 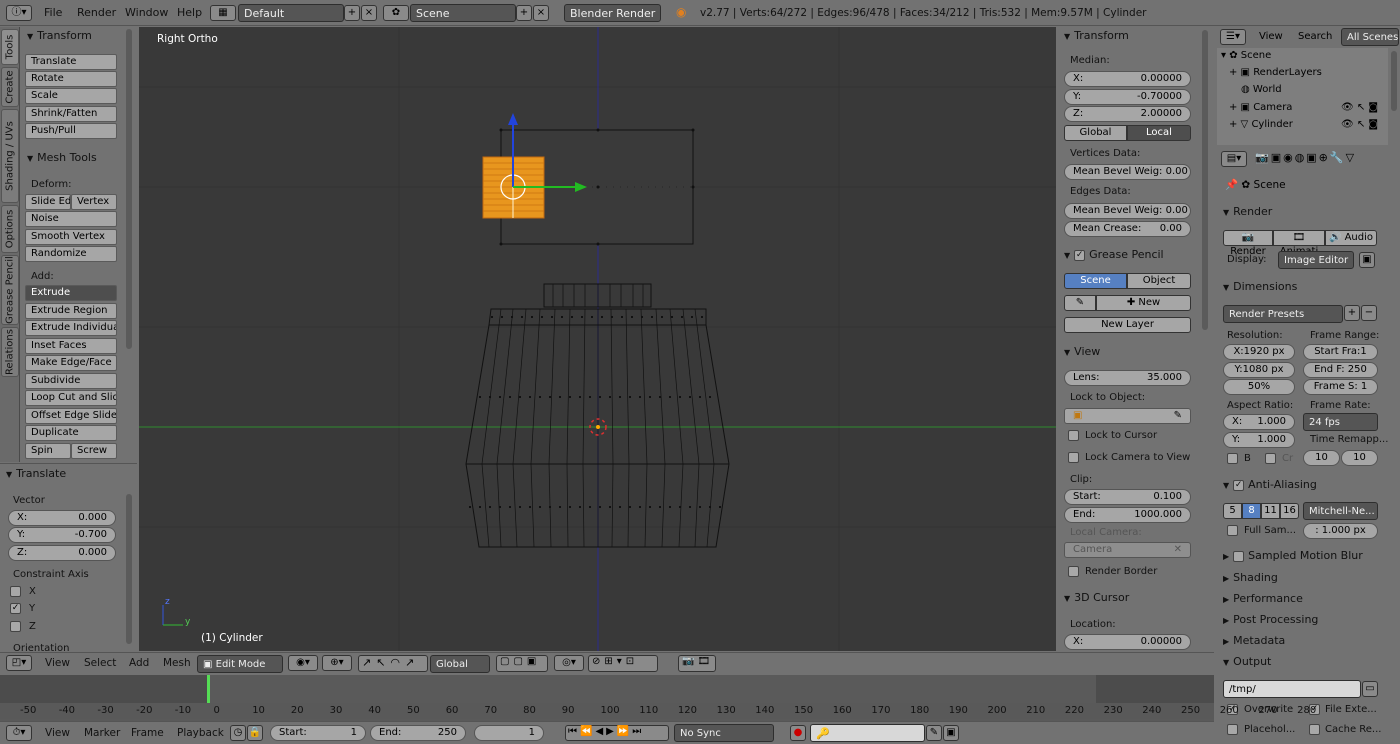 I want to click on smooth-vertex-button: Smooth Vertex, so click(x=71, y=237).